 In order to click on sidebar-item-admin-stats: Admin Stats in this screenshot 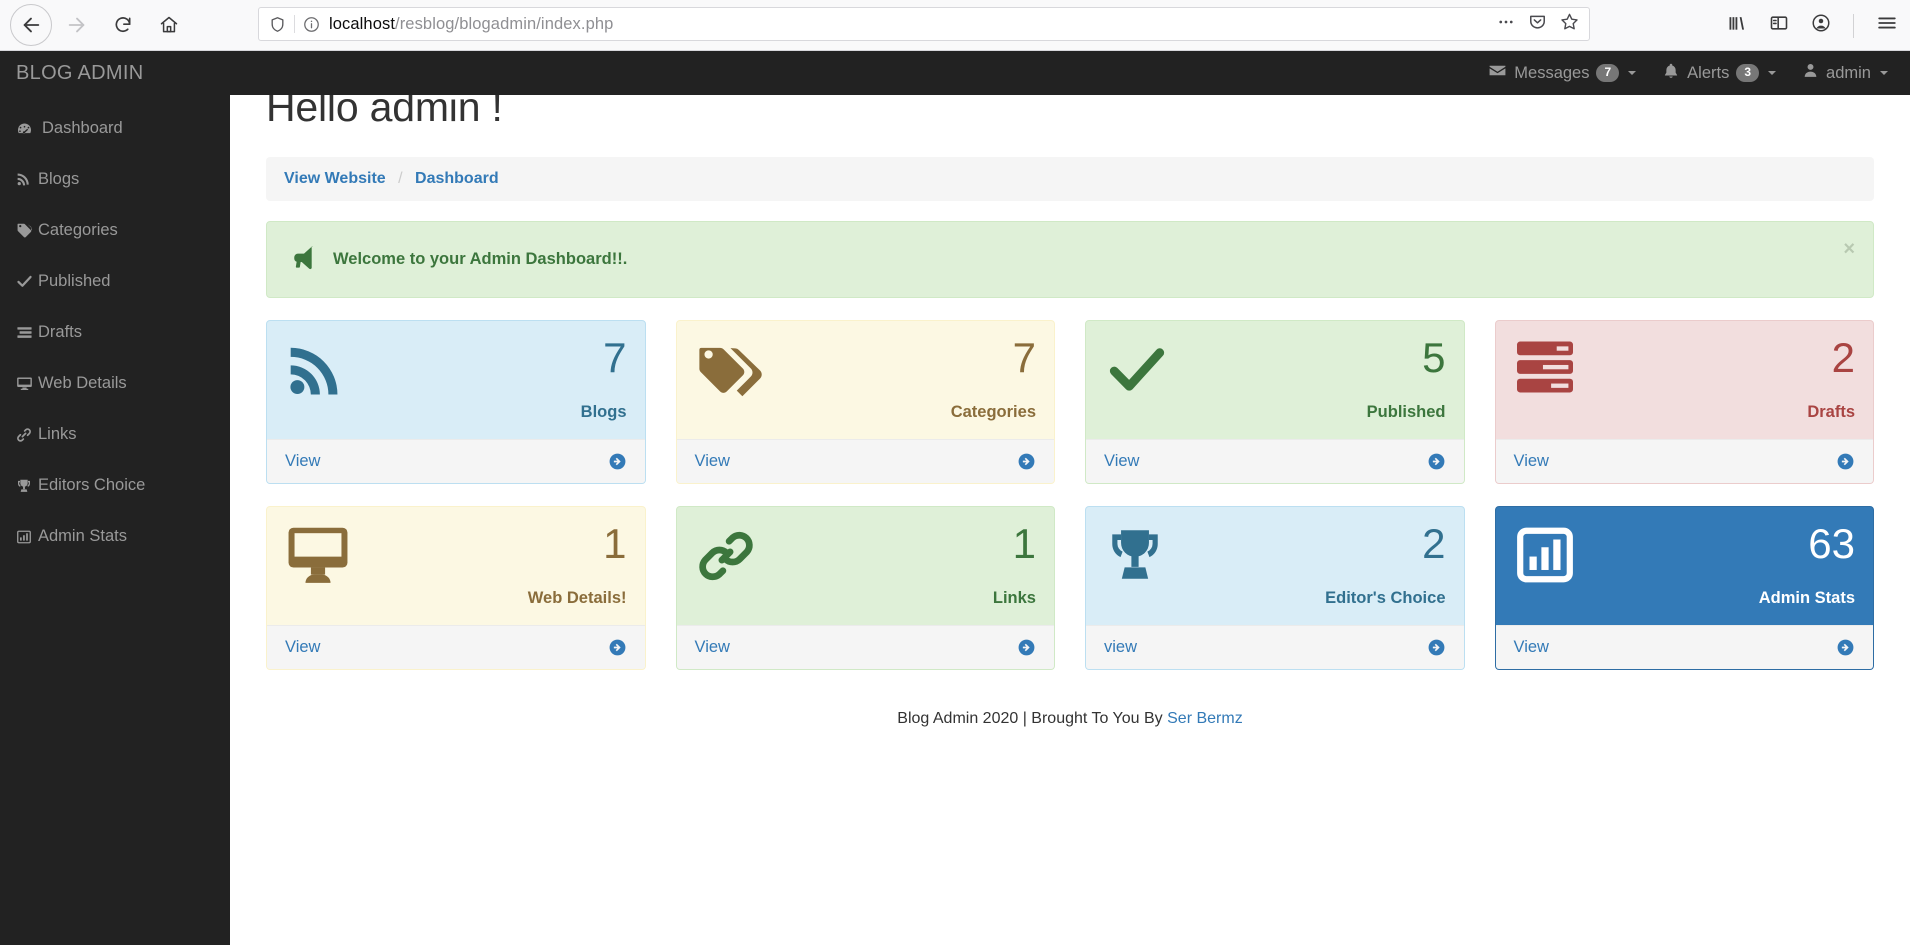, I will do `click(115, 536)`.